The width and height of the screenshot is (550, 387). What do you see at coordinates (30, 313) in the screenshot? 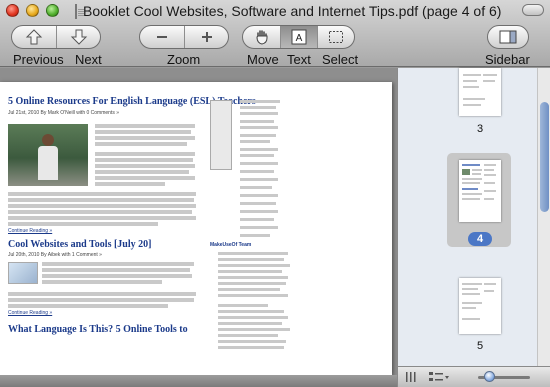
I see `continue-reading-link-2: Continue Reading »` at bounding box center [30, 313].